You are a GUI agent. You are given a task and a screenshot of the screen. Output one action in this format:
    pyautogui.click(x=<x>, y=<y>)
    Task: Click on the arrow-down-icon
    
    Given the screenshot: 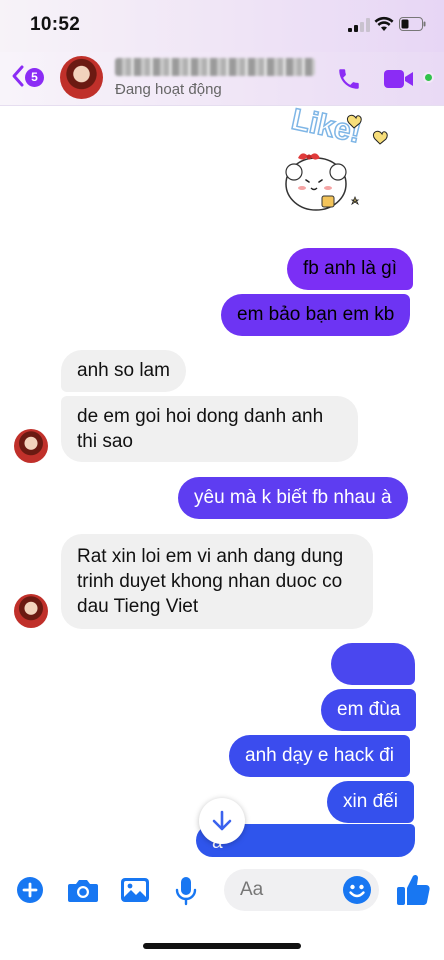 What is the action you would take?
    pyautogui.click(x=222, y=820)
    